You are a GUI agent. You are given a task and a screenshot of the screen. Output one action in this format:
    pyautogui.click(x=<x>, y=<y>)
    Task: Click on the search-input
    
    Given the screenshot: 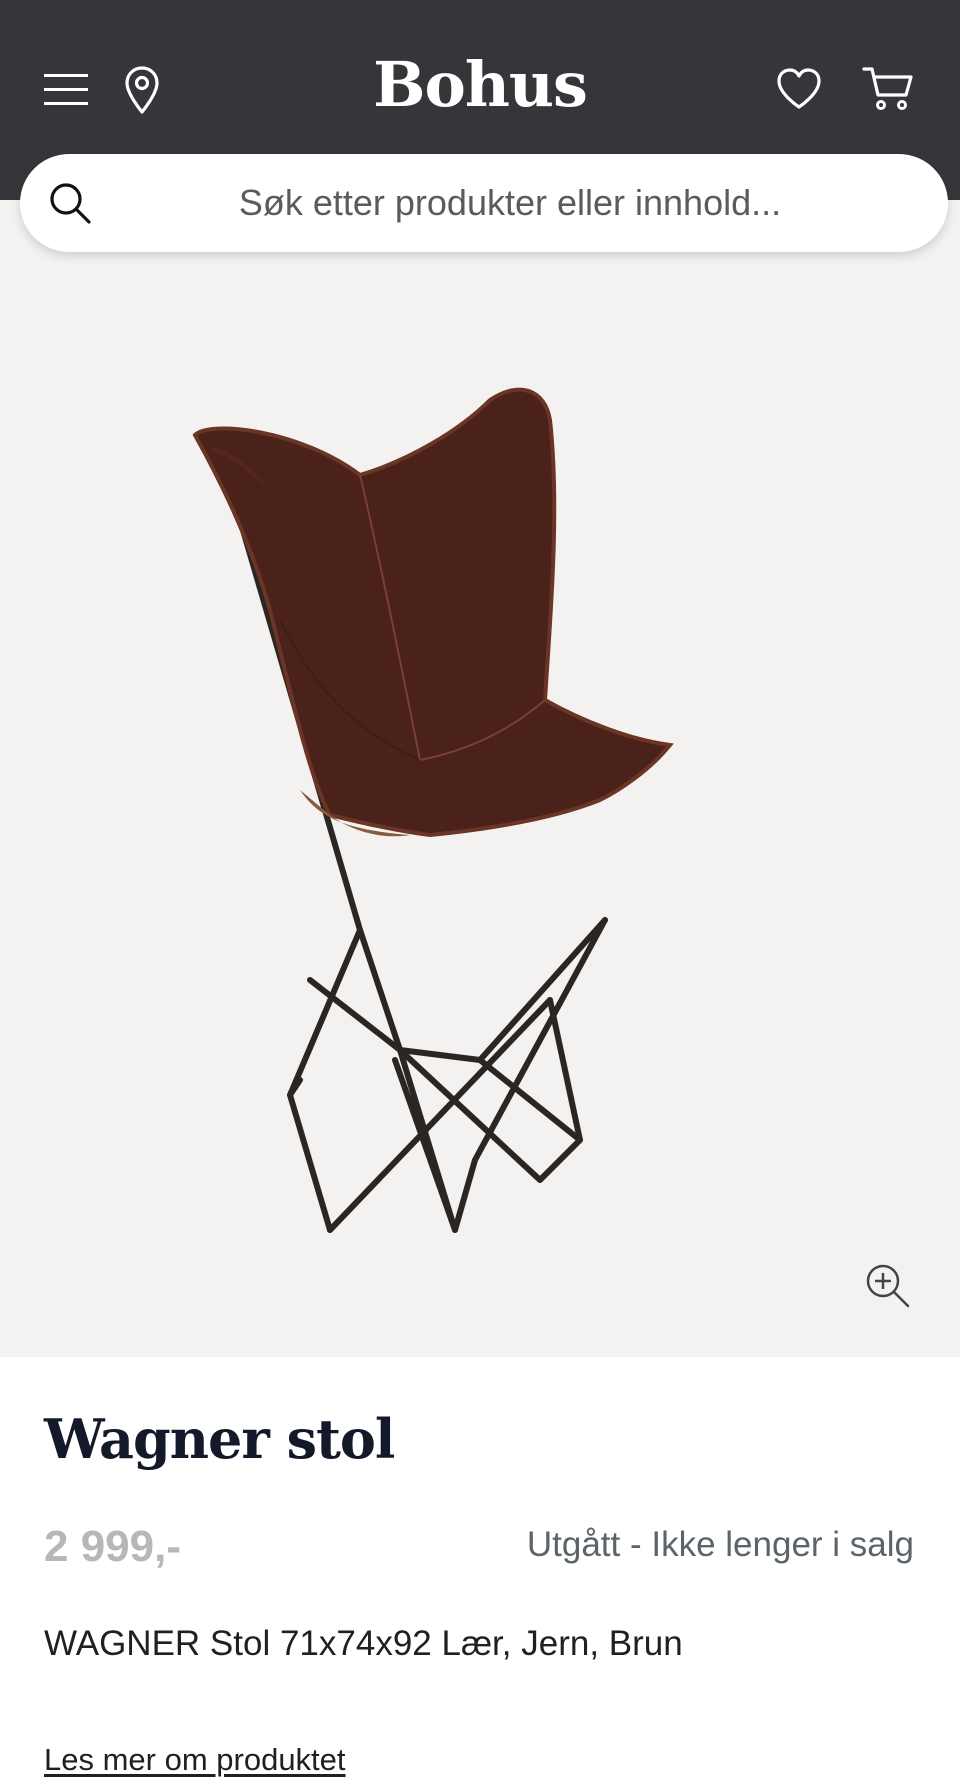 What is the action you would take?
    pyautogui.click(x=510, y=203)
    